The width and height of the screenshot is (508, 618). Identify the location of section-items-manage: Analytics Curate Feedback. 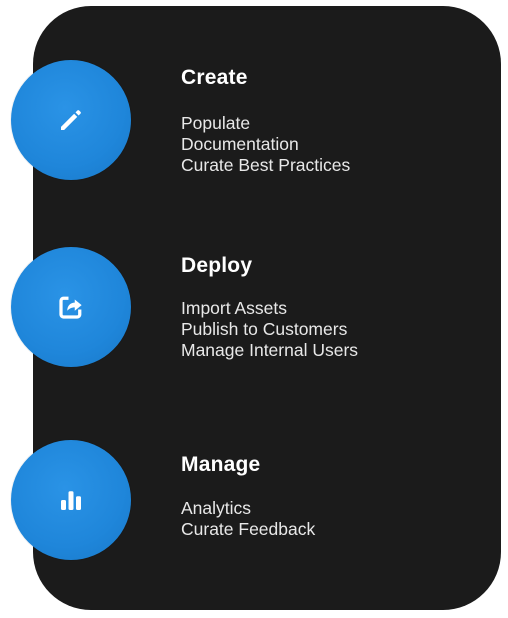
(248, 519).